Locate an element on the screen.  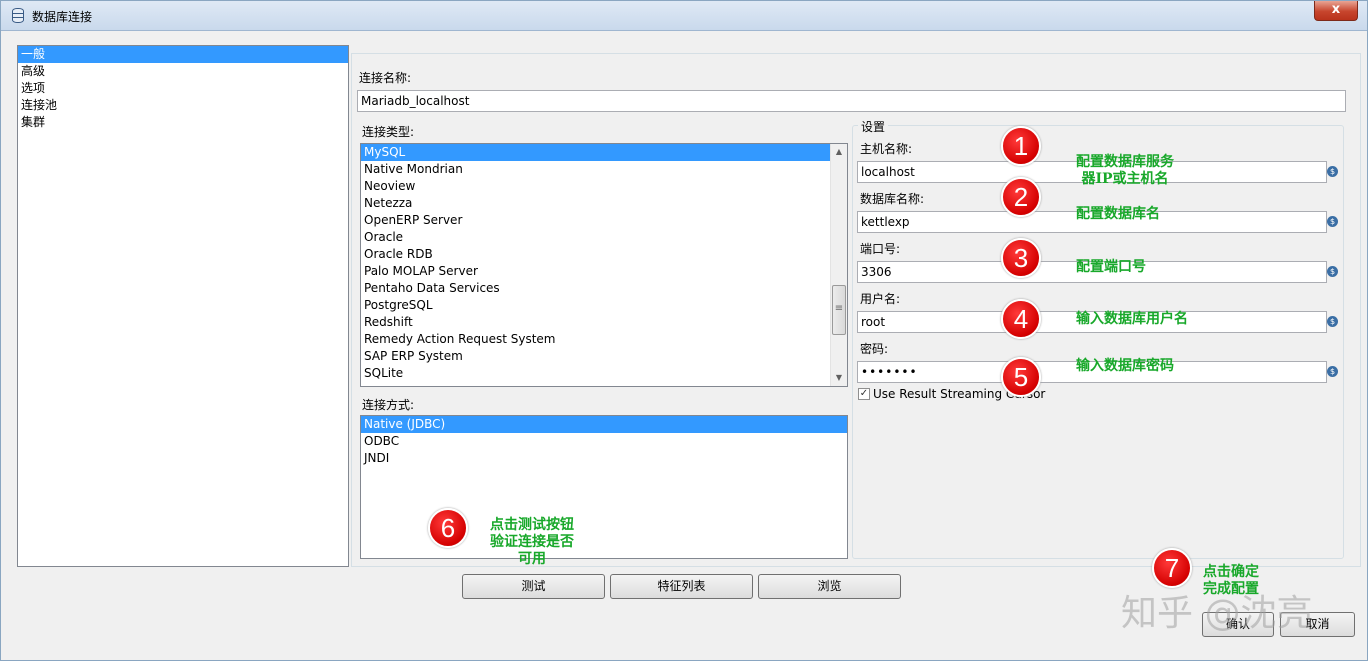
annotation-note-line: 点击确定 is located at coordinates (1231, 572).